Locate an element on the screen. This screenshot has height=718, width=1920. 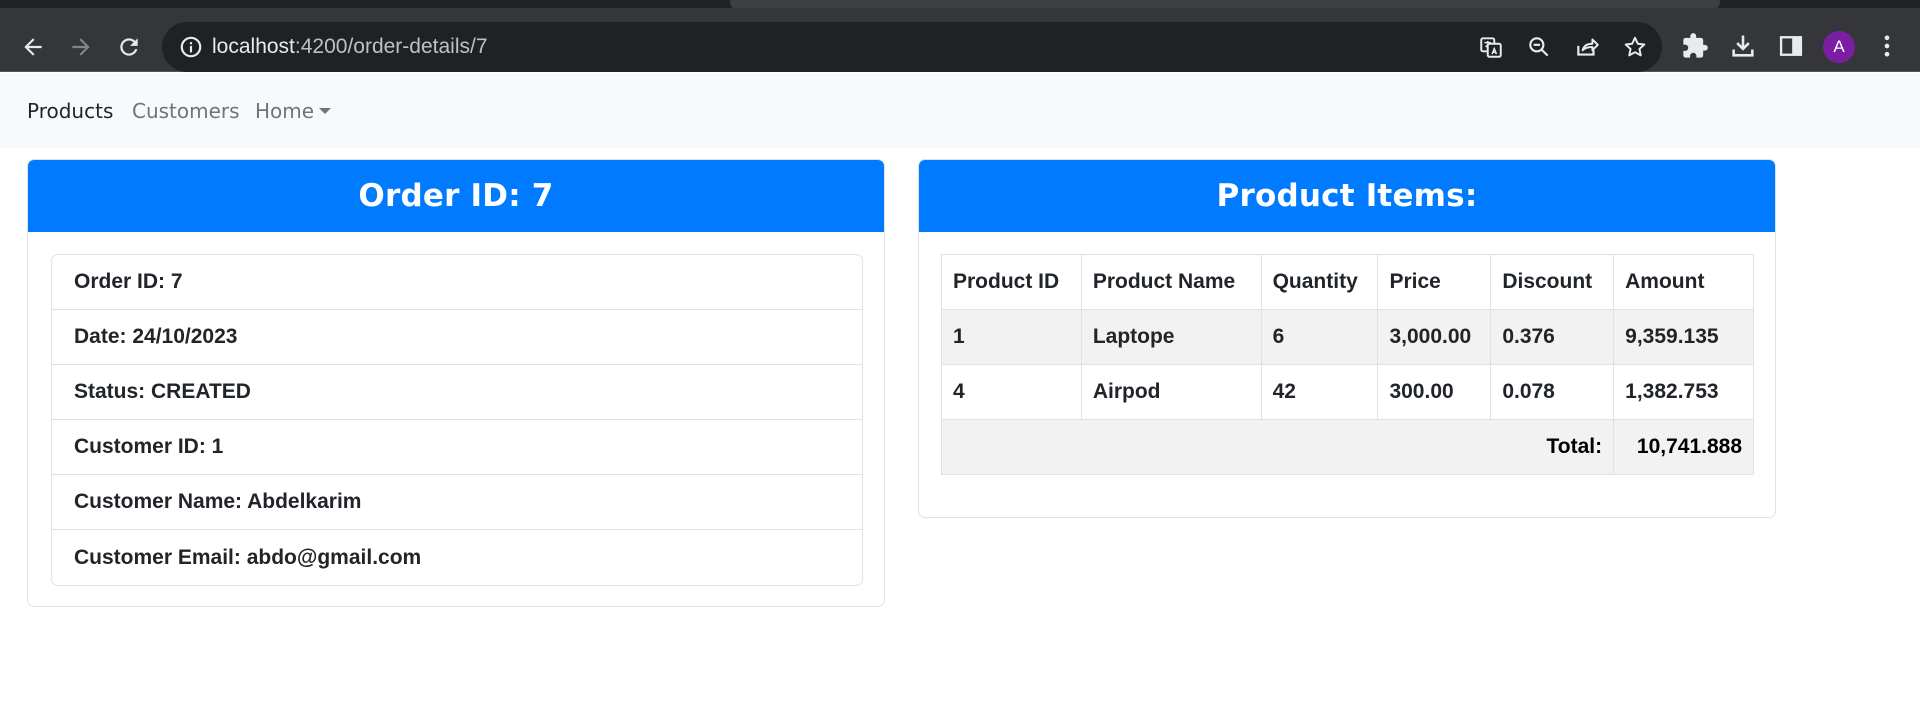
nav-dropdown-home: Home is located at coordinates (293, 111).